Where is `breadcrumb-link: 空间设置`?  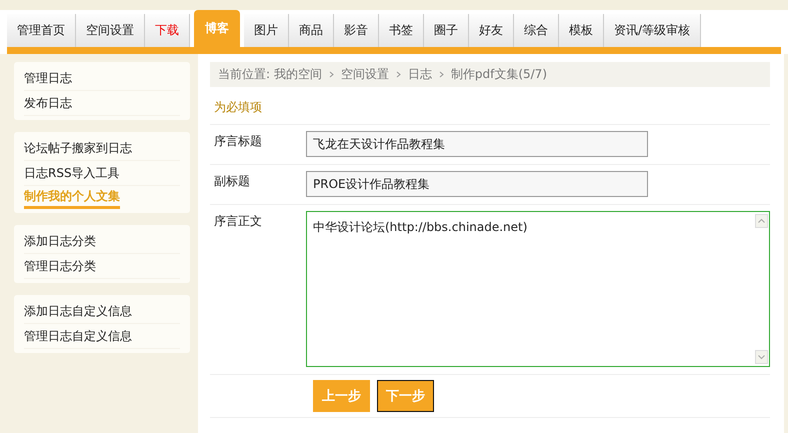 breadcrumb-link: 空间设置 is located at coordinates (364, 74).